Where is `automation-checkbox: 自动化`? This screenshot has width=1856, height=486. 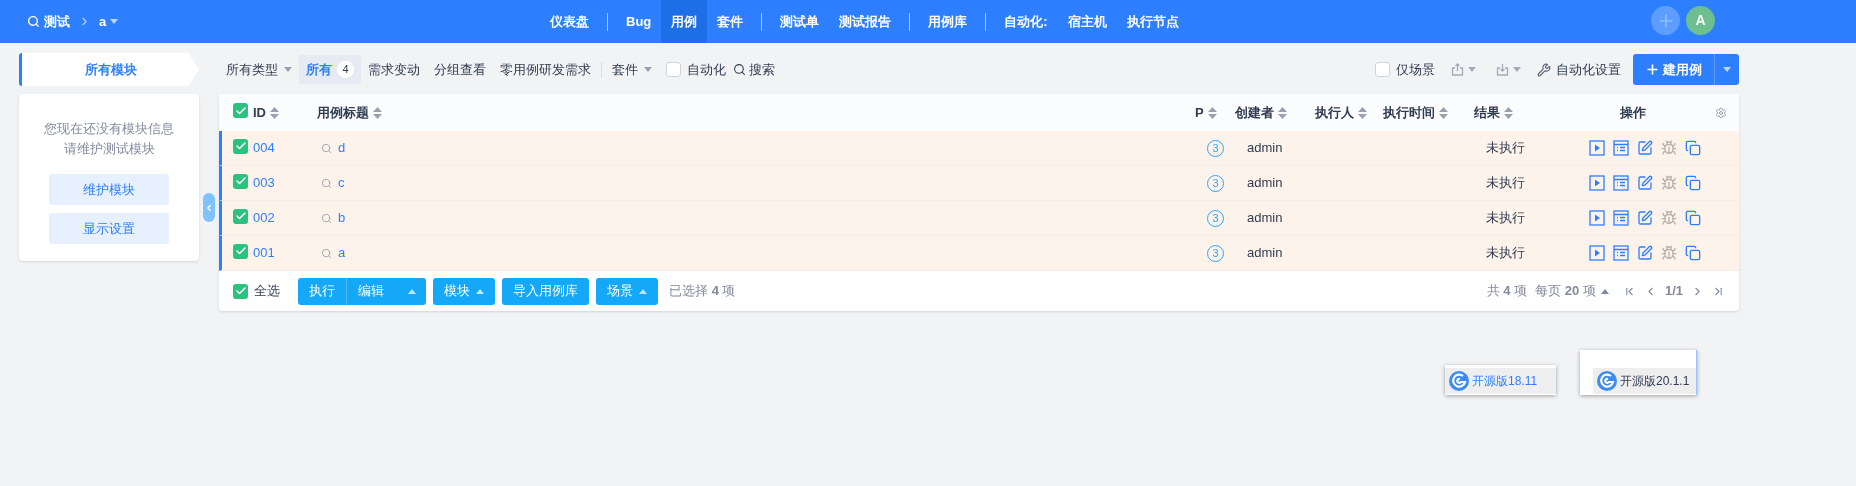 automation-checkbox: 自动化 is located at coordinates (696, 69).